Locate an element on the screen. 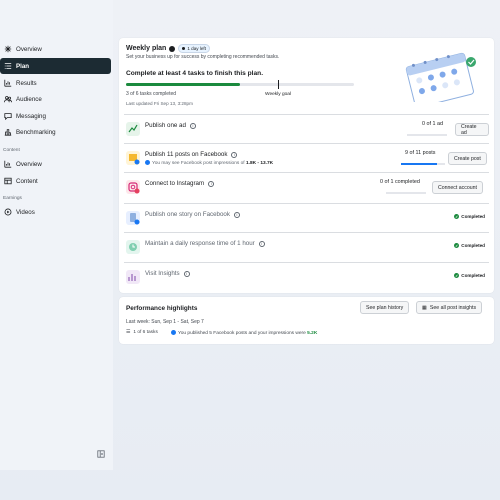  calendar-illustration is located at coordinates (440, 77).